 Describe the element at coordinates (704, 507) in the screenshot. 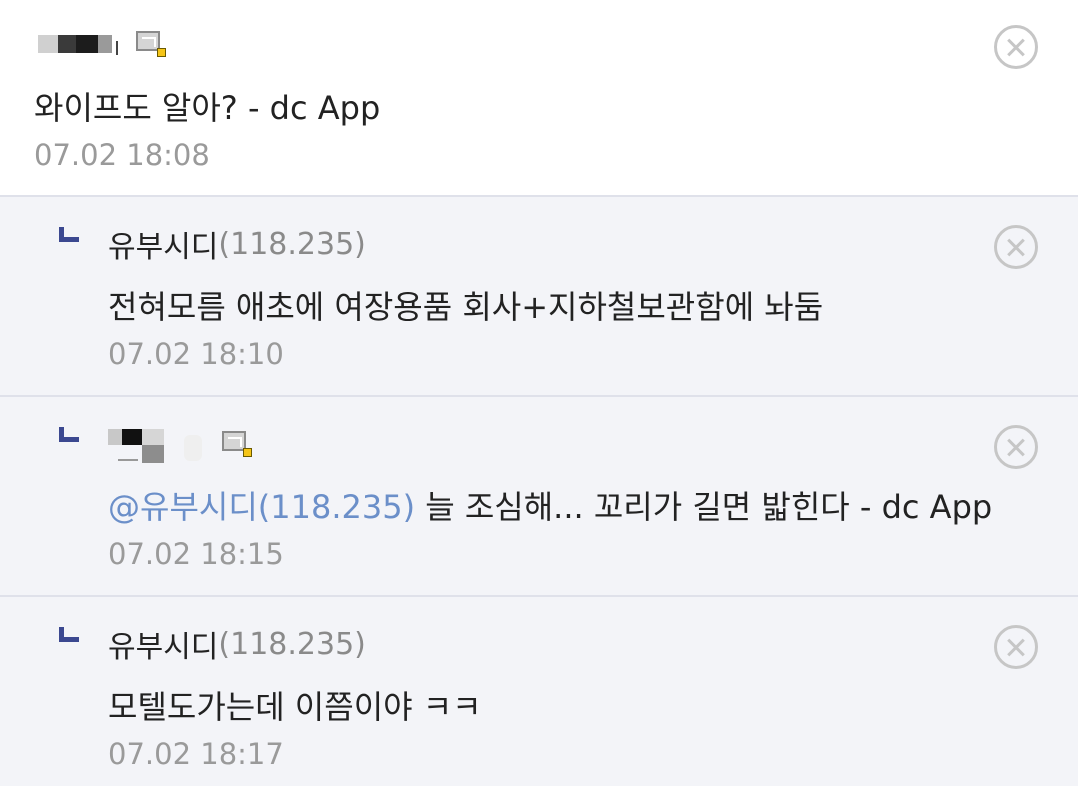

I see `comment-text: 늘 조심해... 꼬리가 길면 밟힌다 - dc App` at that location.